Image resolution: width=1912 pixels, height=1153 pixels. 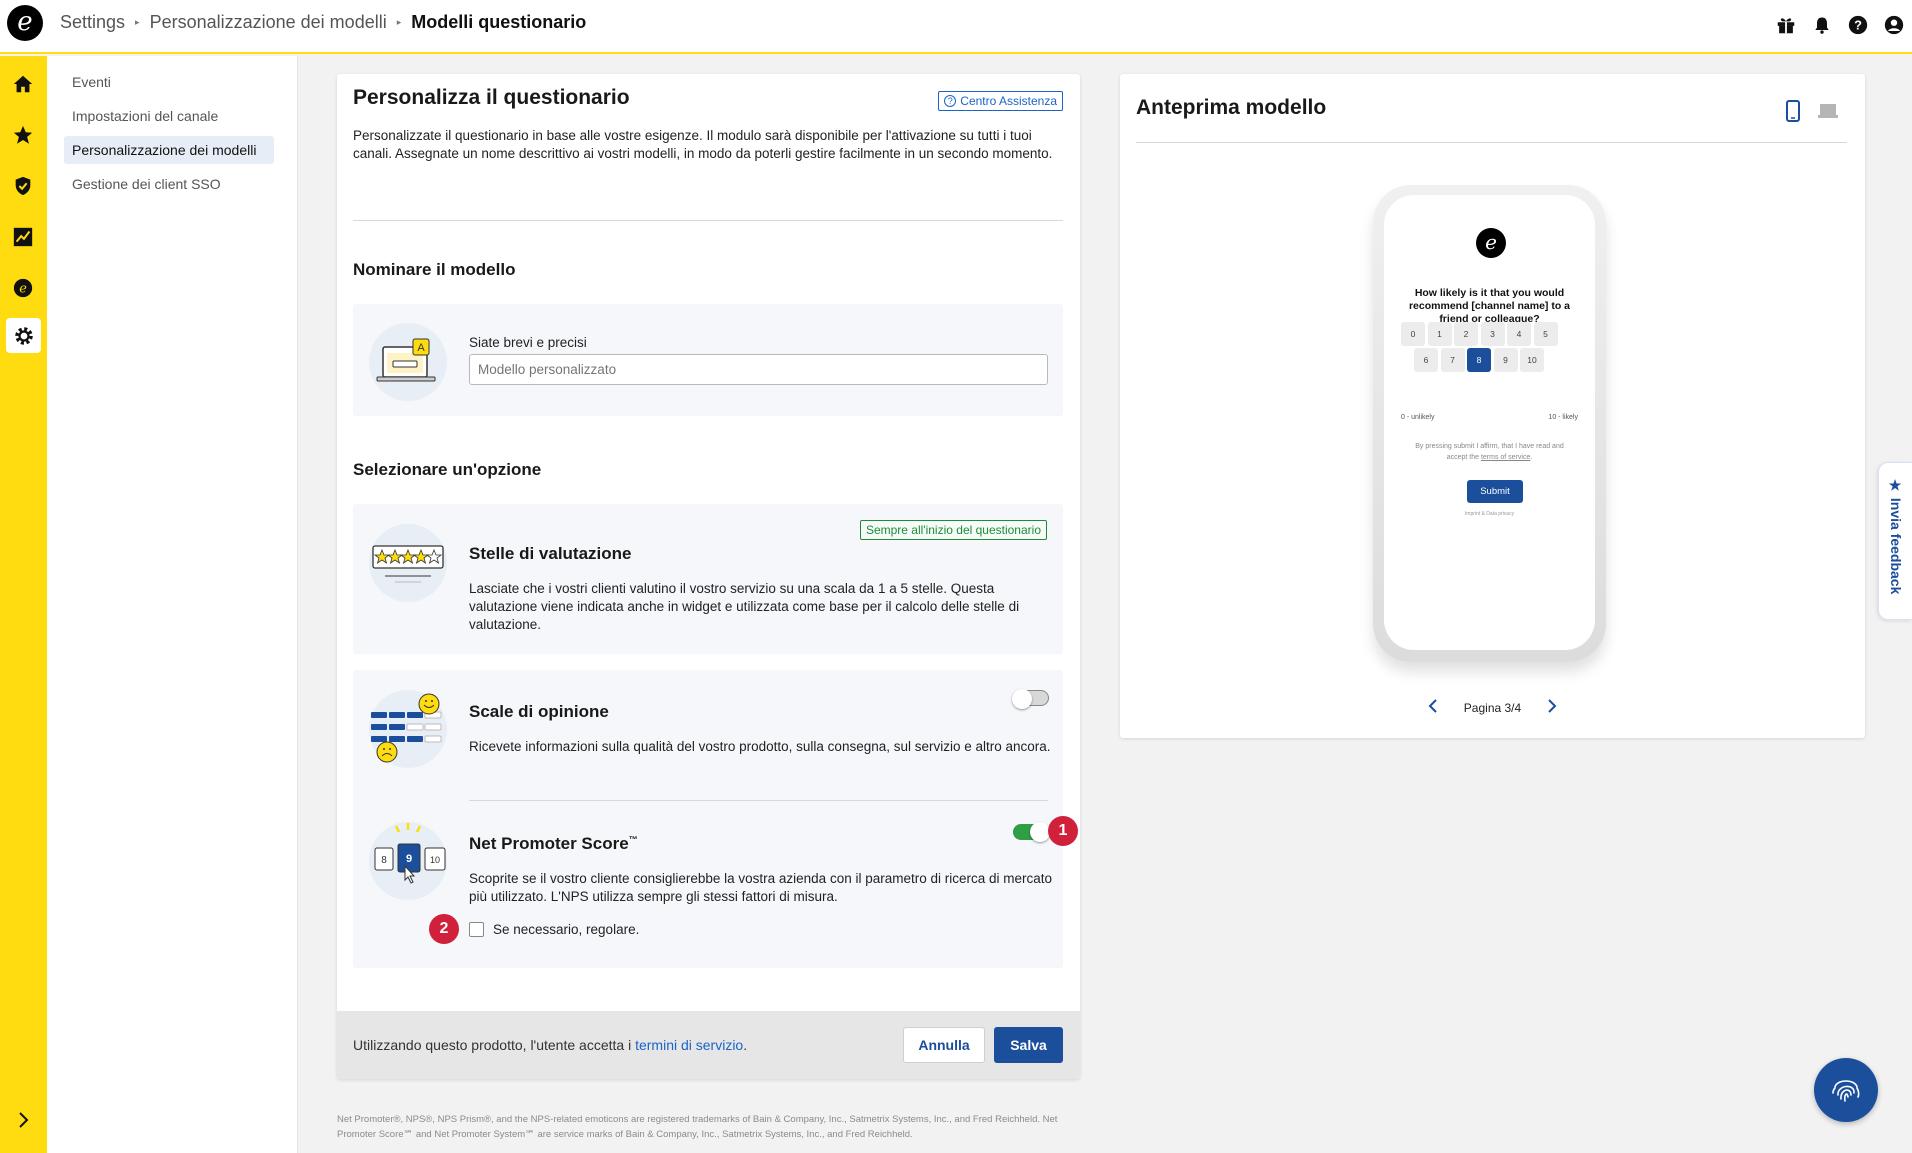 I want to click on feedback-label: Invia feedback, so click(x=1896, y=546).